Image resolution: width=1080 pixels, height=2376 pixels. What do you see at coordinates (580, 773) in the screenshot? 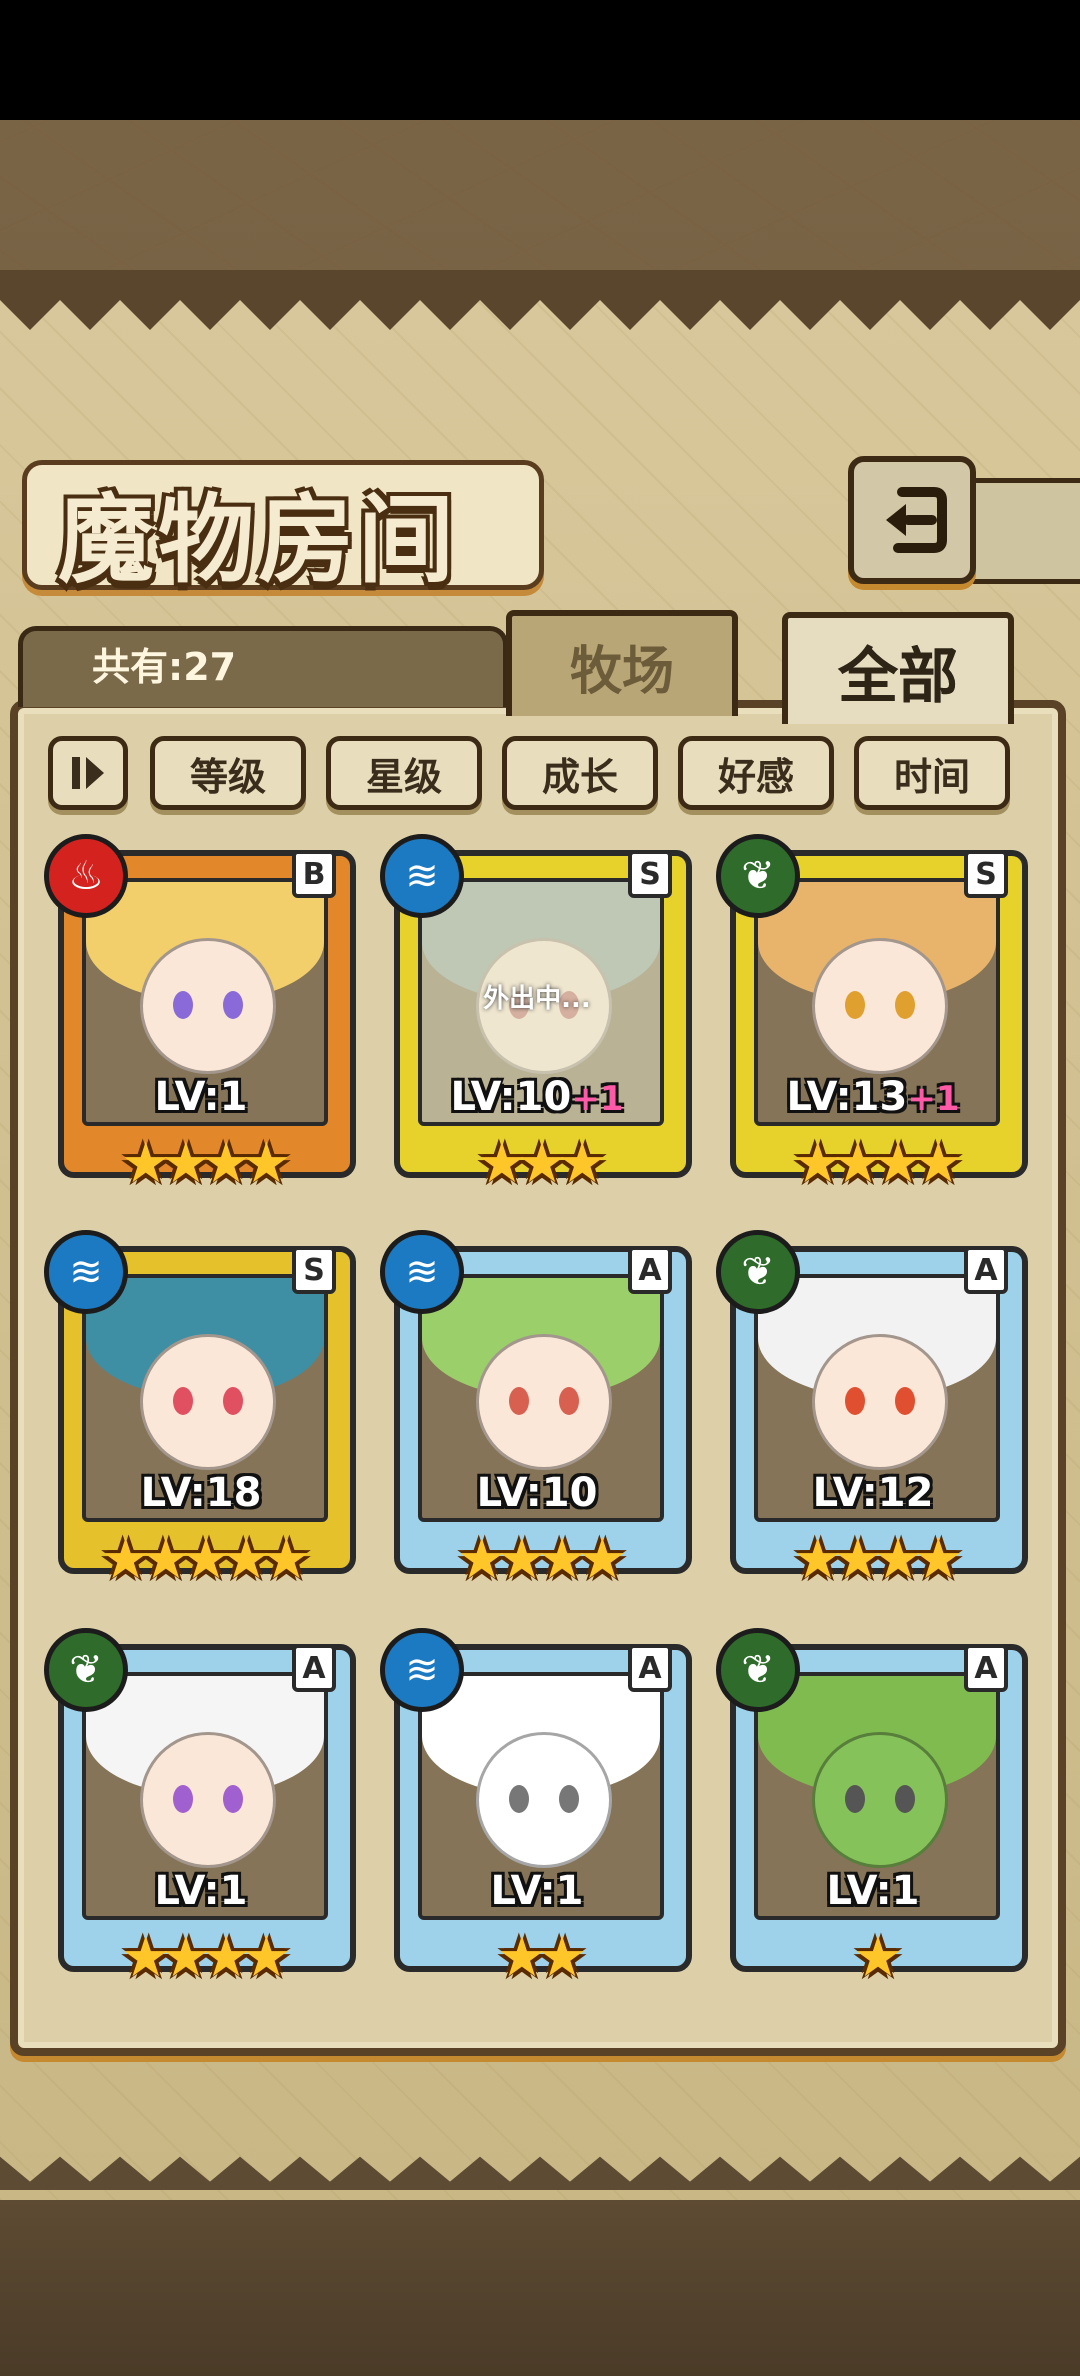
I see `filter-growth-button: 成长` at bounding box center [580, 773].